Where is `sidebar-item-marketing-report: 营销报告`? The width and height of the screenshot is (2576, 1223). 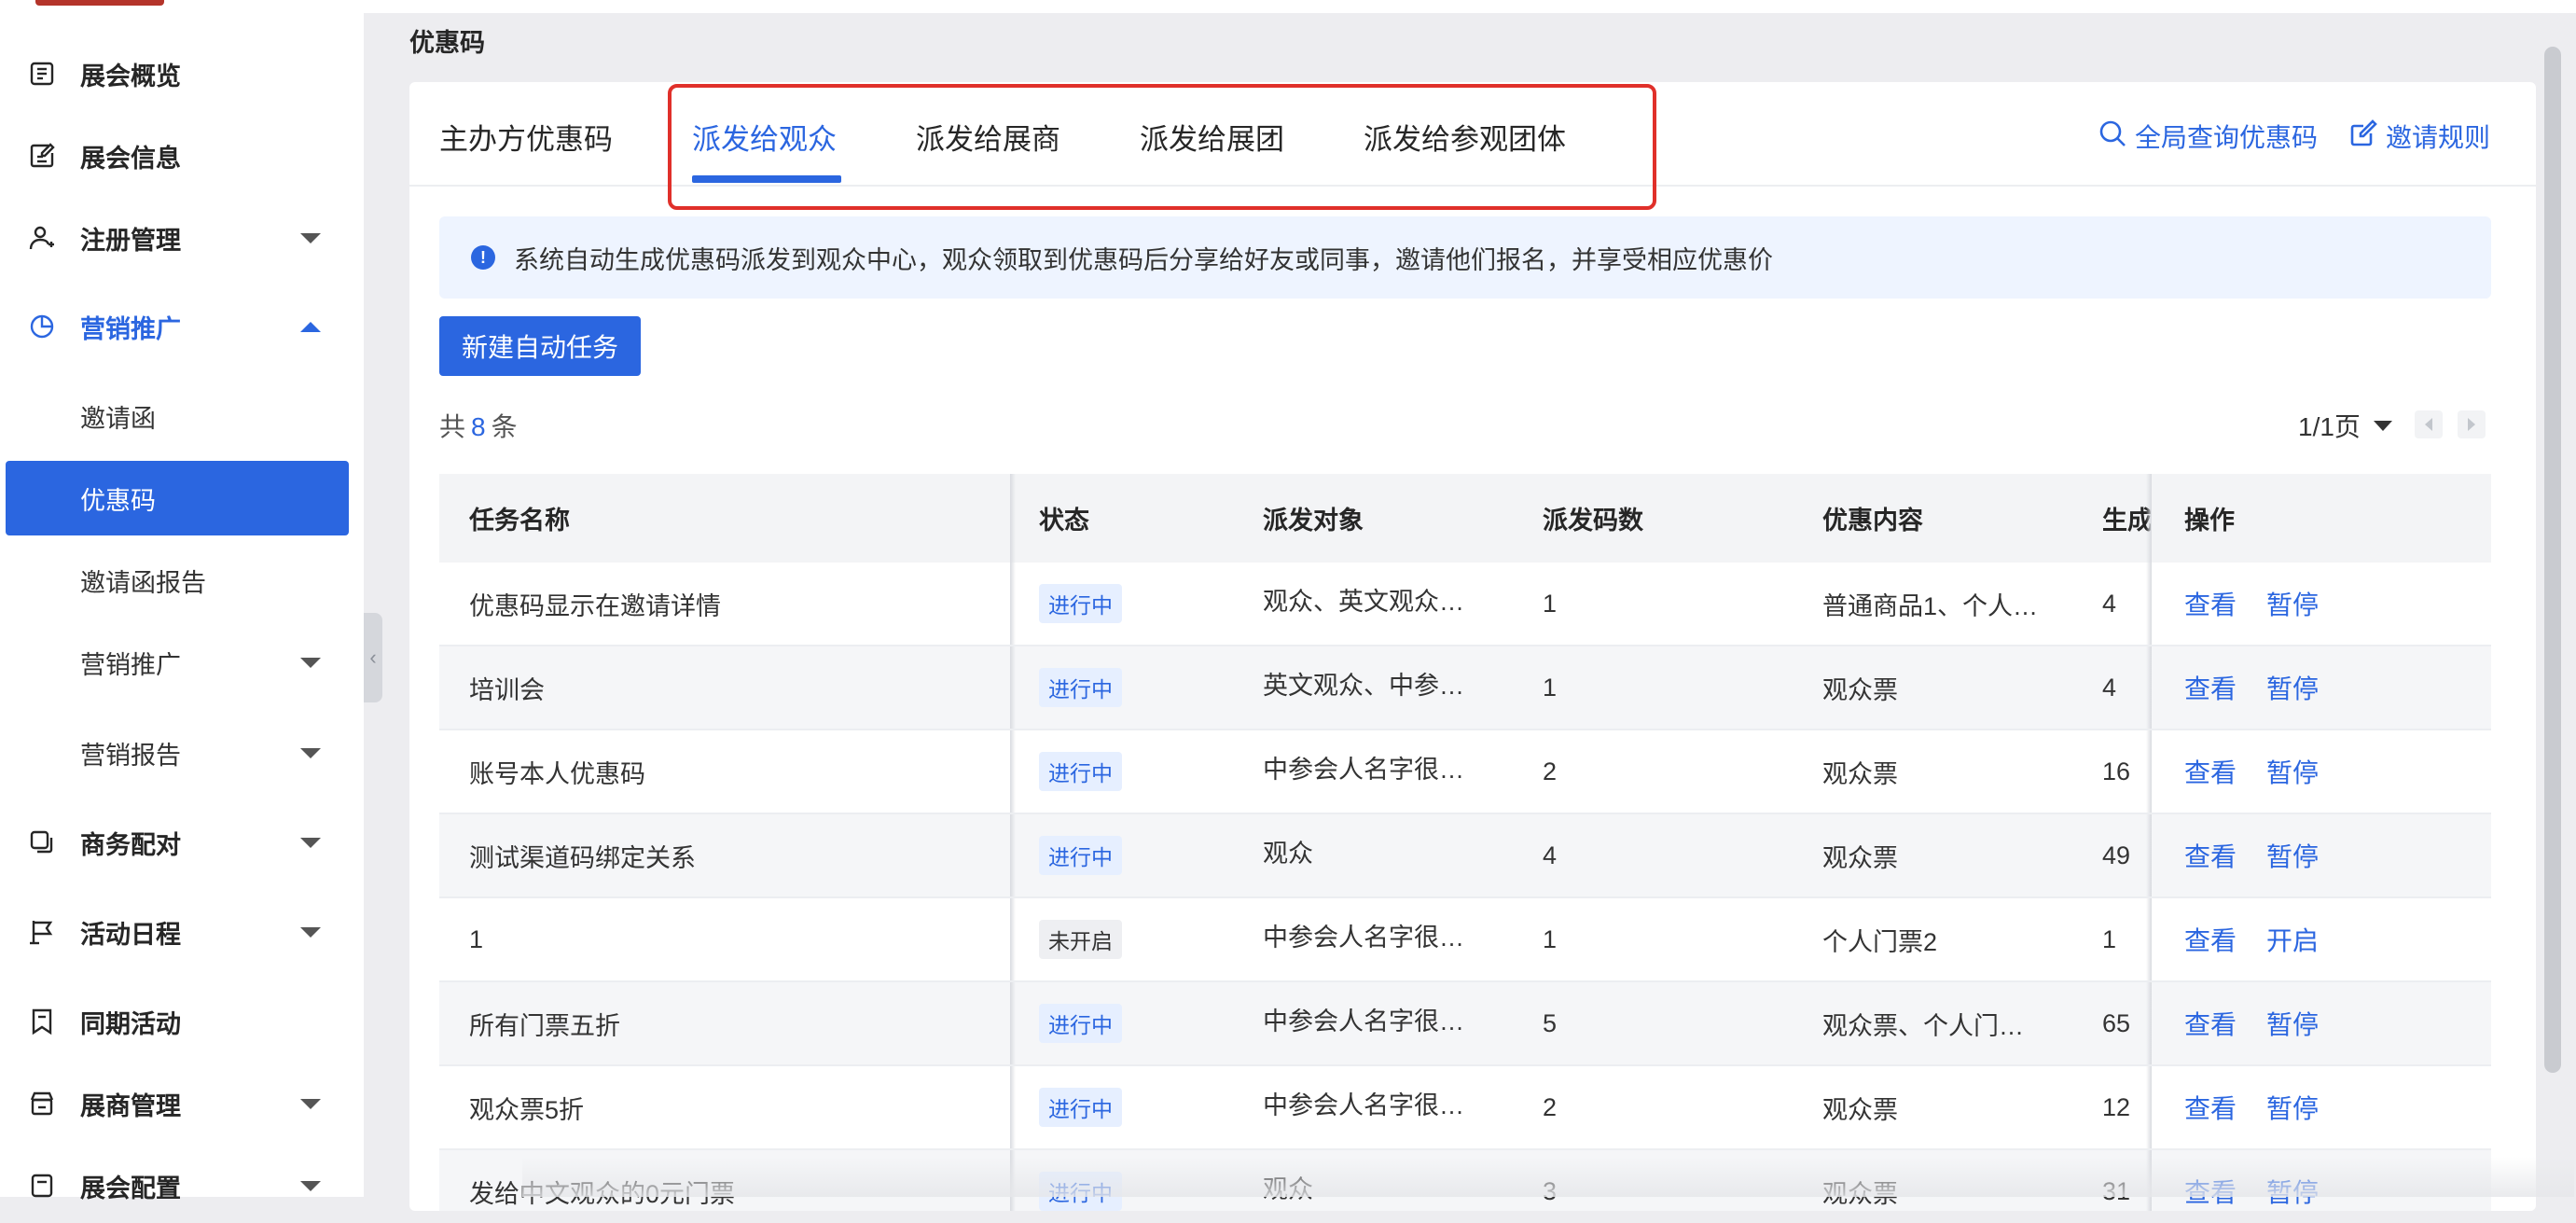 sidebar-item-marketing-report: 营销报告 is located at coordinates (182, 753).